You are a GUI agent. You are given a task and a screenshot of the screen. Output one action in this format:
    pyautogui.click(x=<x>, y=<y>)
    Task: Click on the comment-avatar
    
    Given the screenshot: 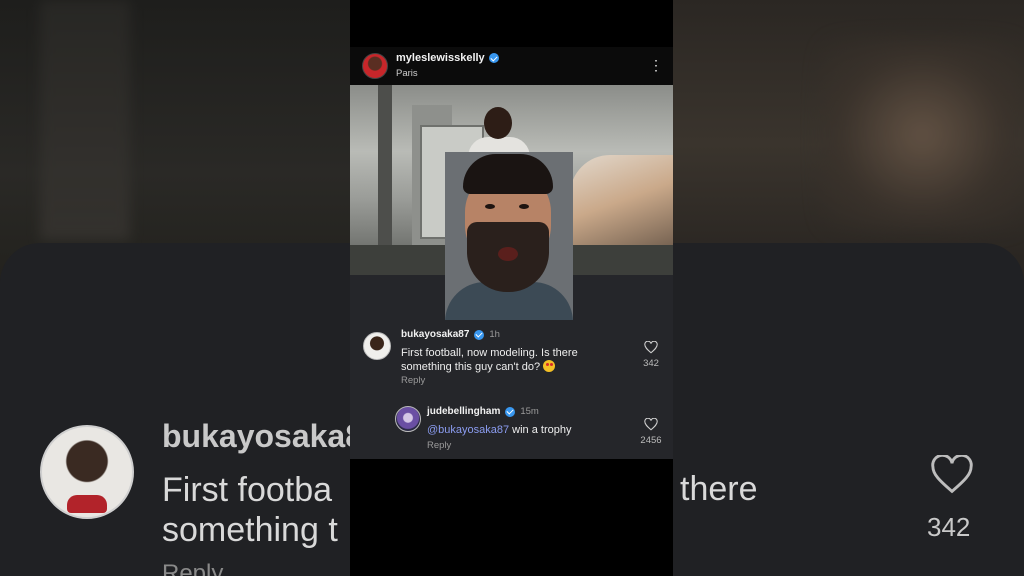 What is the action you would take?
    pyautogui.click(x=377, y=346)
    